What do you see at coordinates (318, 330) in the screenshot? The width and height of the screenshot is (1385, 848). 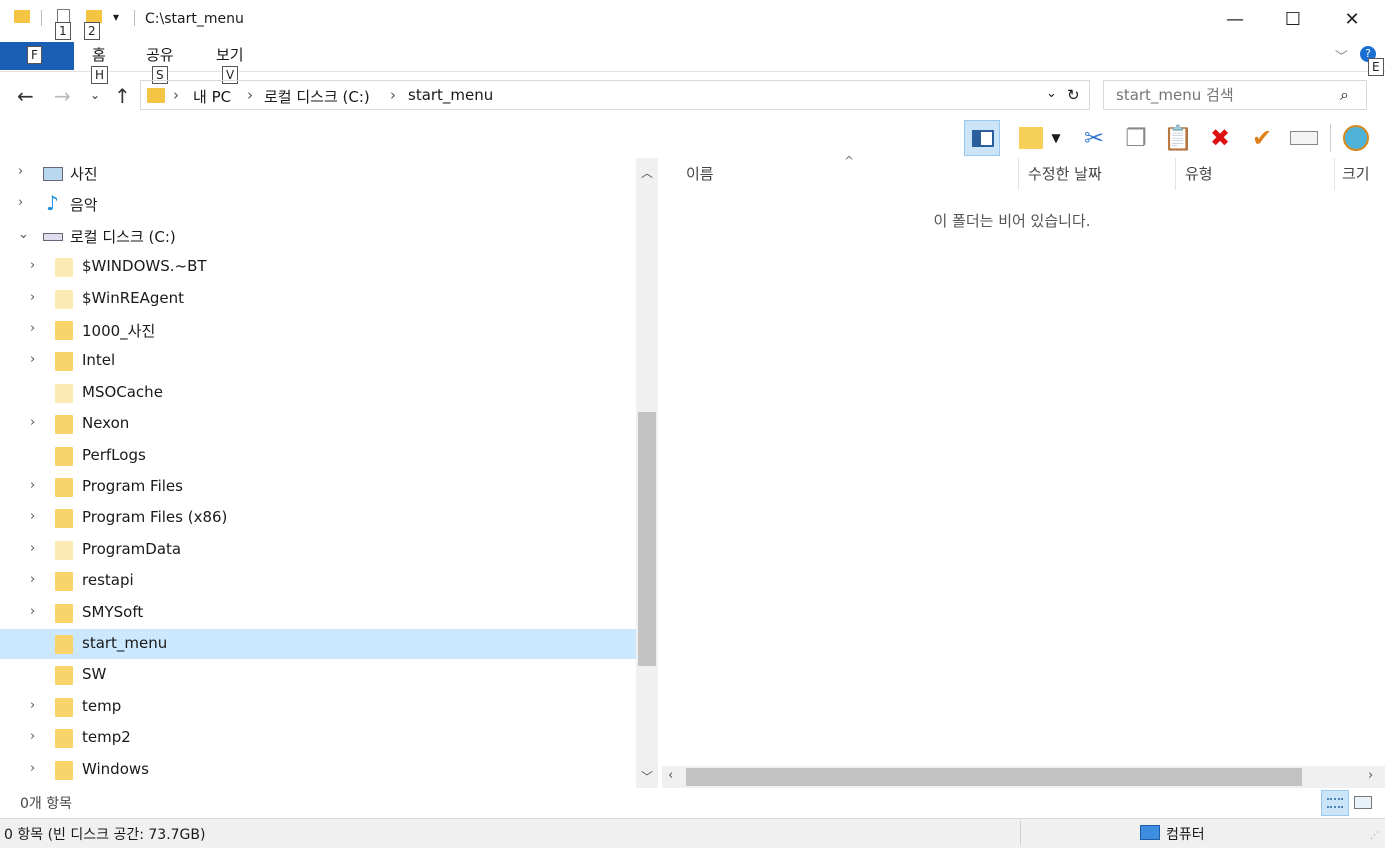 I see `tree-item: › 1000_사진` at bounding box center [318, 330].